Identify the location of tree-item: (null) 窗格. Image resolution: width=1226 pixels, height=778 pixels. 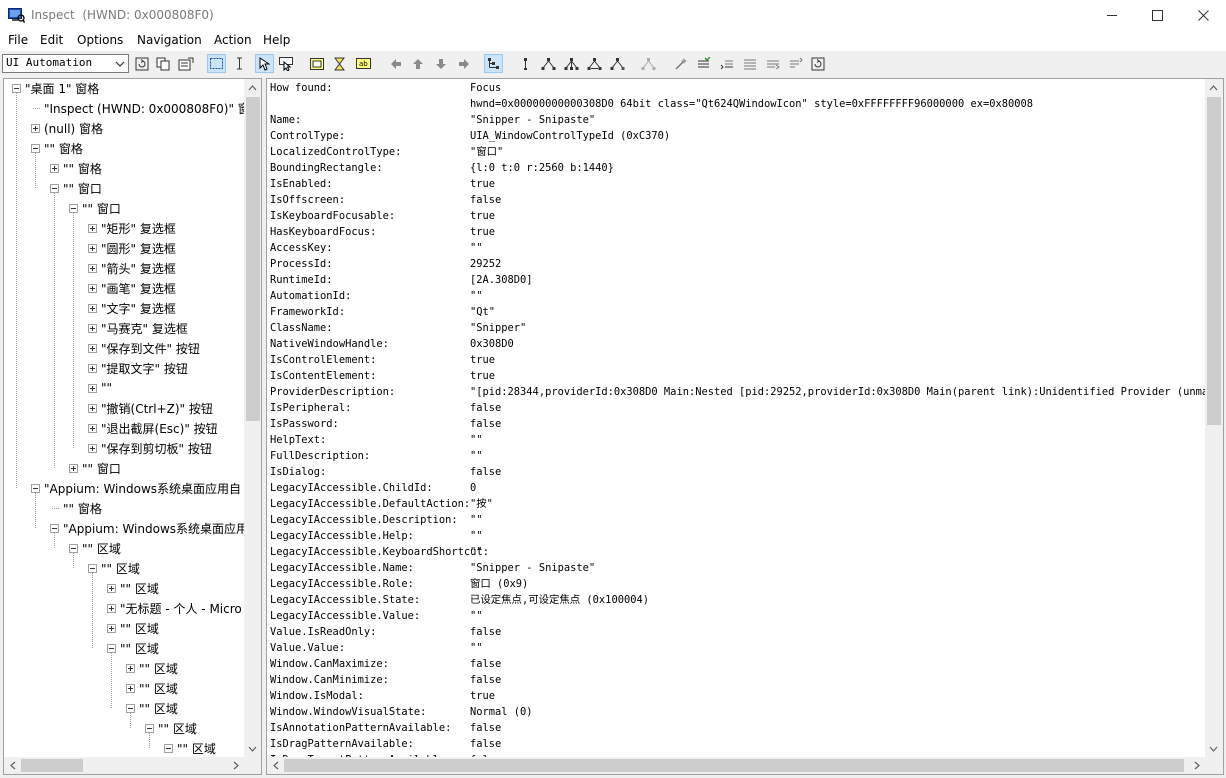
(67, 128).